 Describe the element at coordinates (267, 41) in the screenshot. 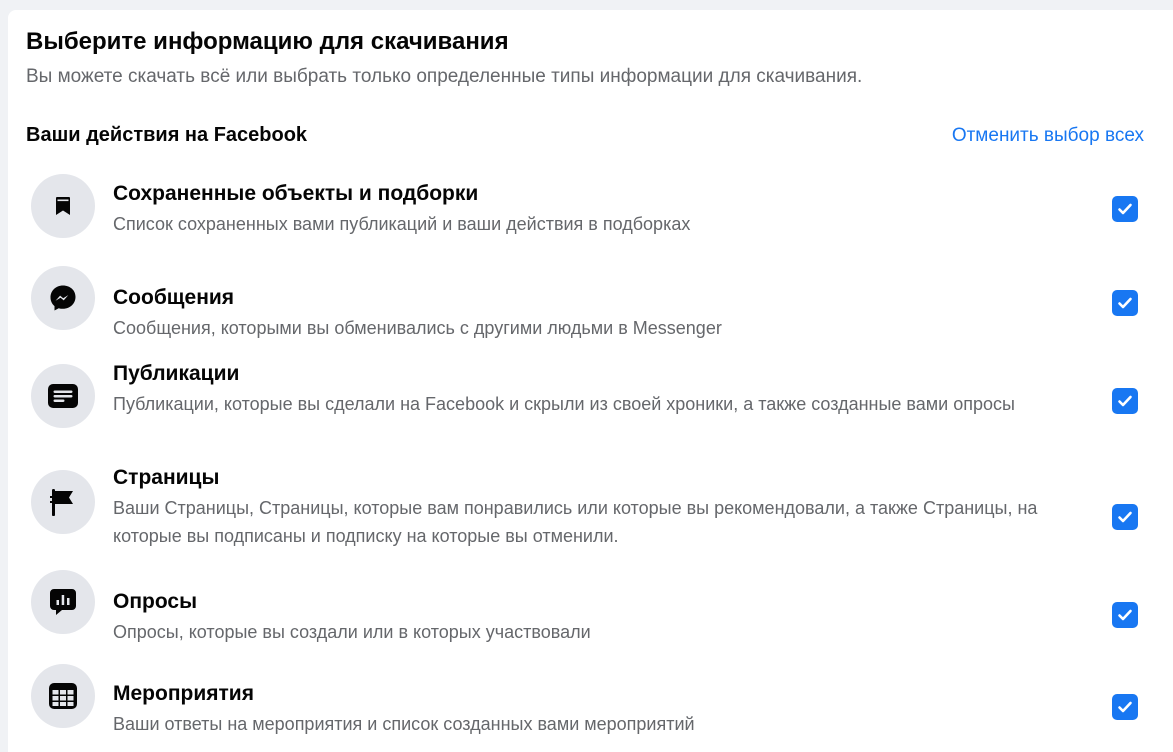

I see `page-title: Выберите информацию для скачивания` at that location.